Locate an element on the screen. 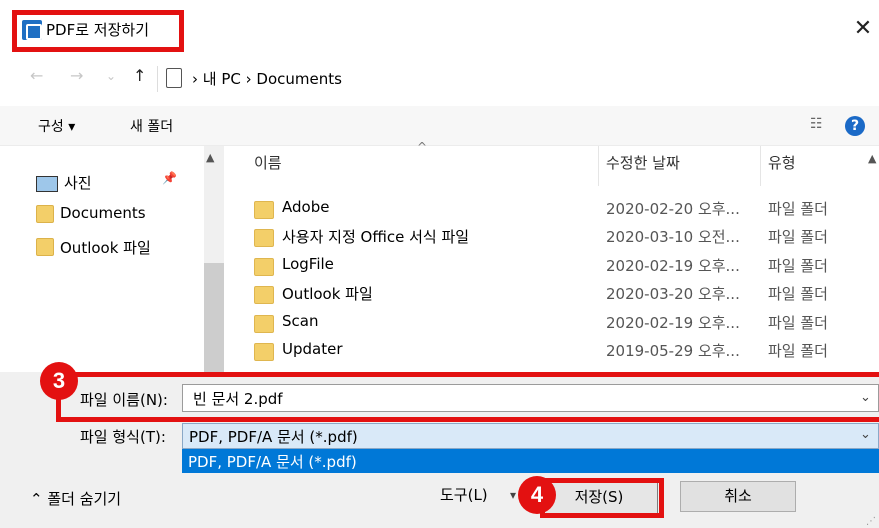 This screenshot has height=528, width=879. file-name: Updater is located at coordinates (312, 349).